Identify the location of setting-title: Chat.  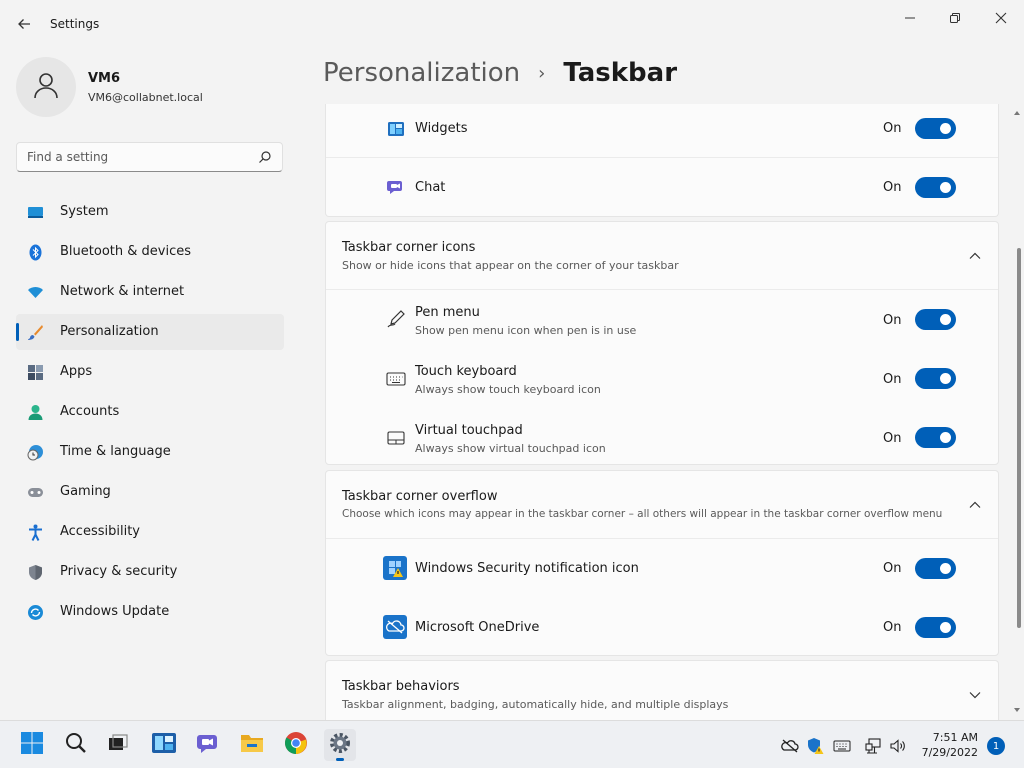
(430, 187).